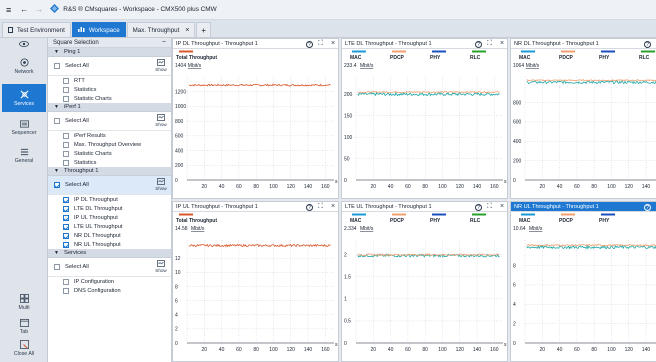 This screenshot has width=656, height=362. I want to click on legend-label: PDCP, so click(397, 58).